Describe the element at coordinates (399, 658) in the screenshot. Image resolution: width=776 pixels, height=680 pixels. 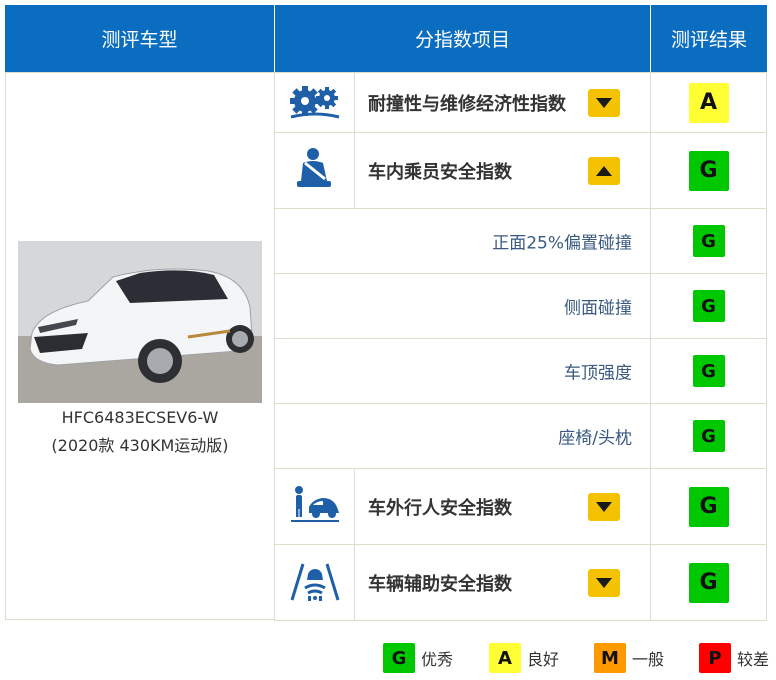
I see `legend-grade-badge: G` at that location.